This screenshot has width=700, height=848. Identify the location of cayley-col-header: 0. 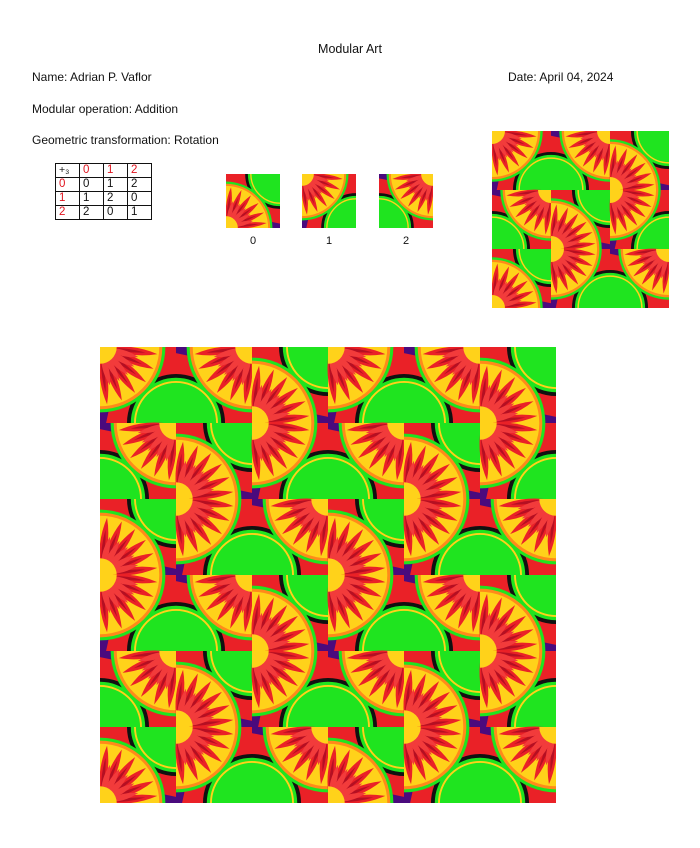
(91, 170).